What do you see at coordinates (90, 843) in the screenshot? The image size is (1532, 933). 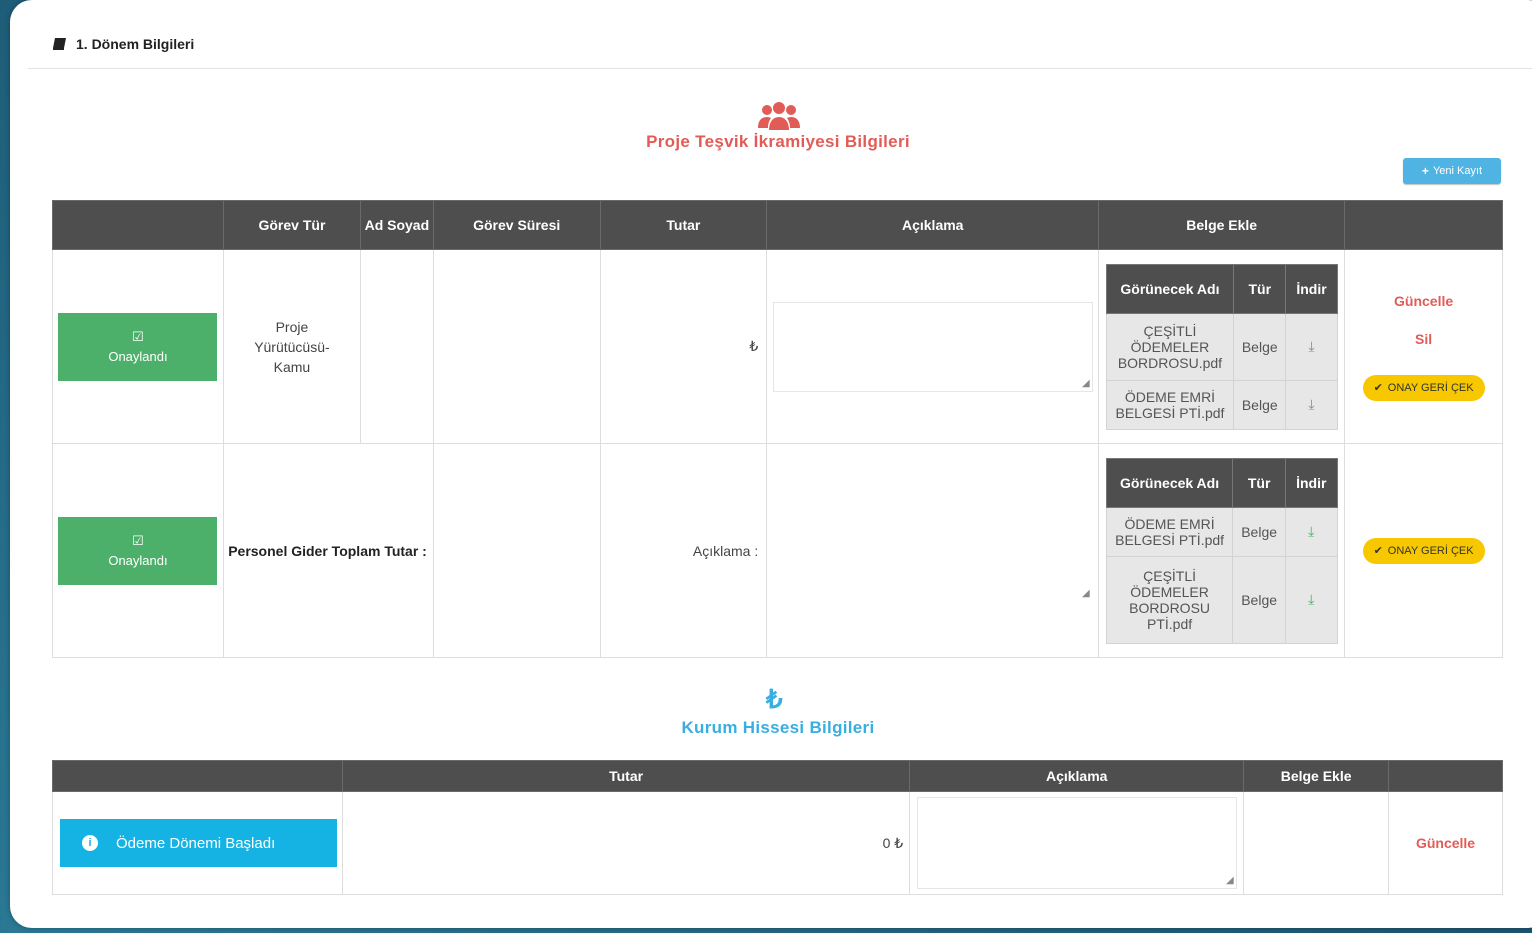 I see `info-icon: i` at bounding box center [90, 843].